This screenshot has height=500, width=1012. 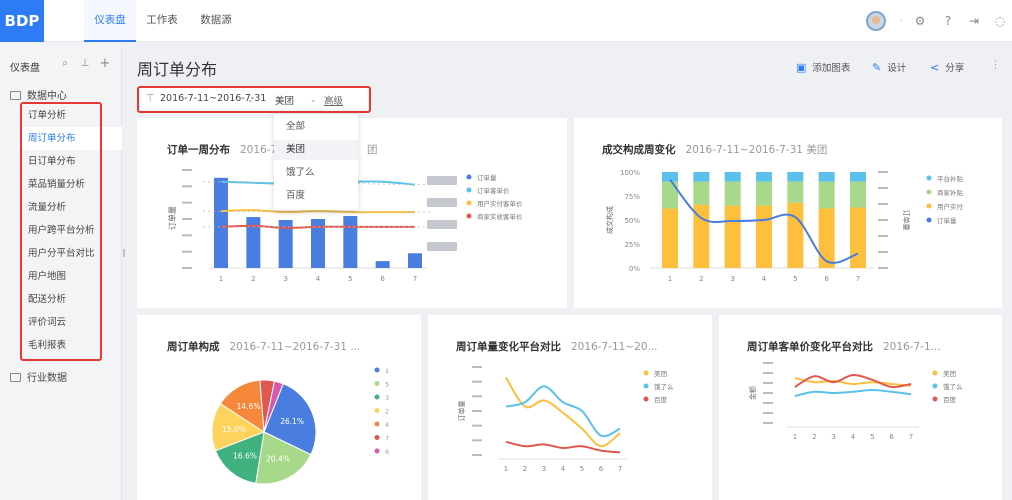 What do you see at coordinates (72, 161) in the screenshot?
I see `sidebar-item-daily-orders: 日订单分布` at bounding box center [72, 161].